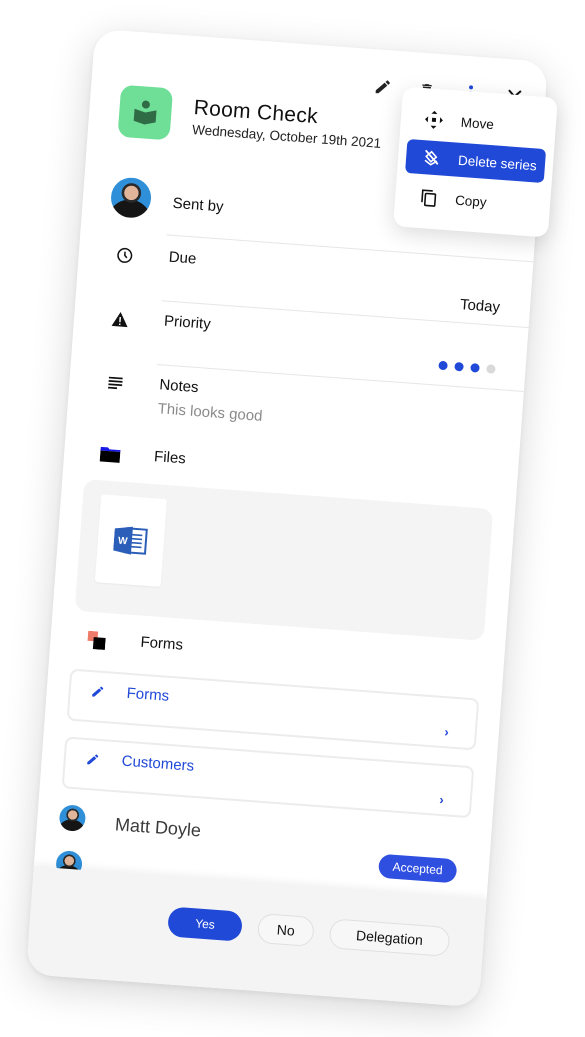  I want to click on menu-item-label: Copy, so click(471, 201).